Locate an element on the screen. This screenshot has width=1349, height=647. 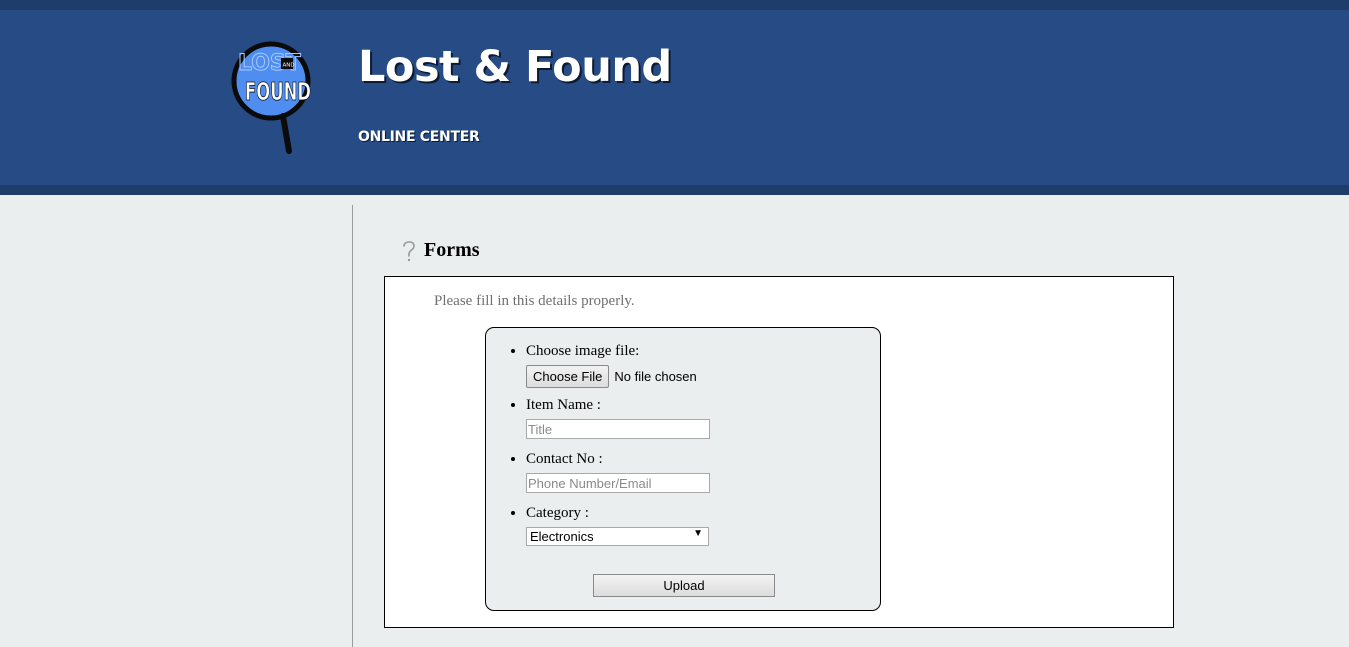
header-top-strip is located at coordinates (674, 5).